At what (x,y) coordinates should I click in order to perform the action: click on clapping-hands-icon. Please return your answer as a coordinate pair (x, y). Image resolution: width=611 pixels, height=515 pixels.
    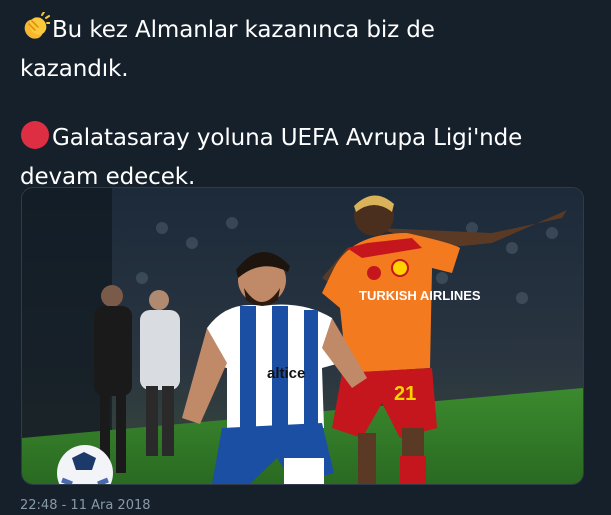
    Looking at the image, I should click on (35, 31).